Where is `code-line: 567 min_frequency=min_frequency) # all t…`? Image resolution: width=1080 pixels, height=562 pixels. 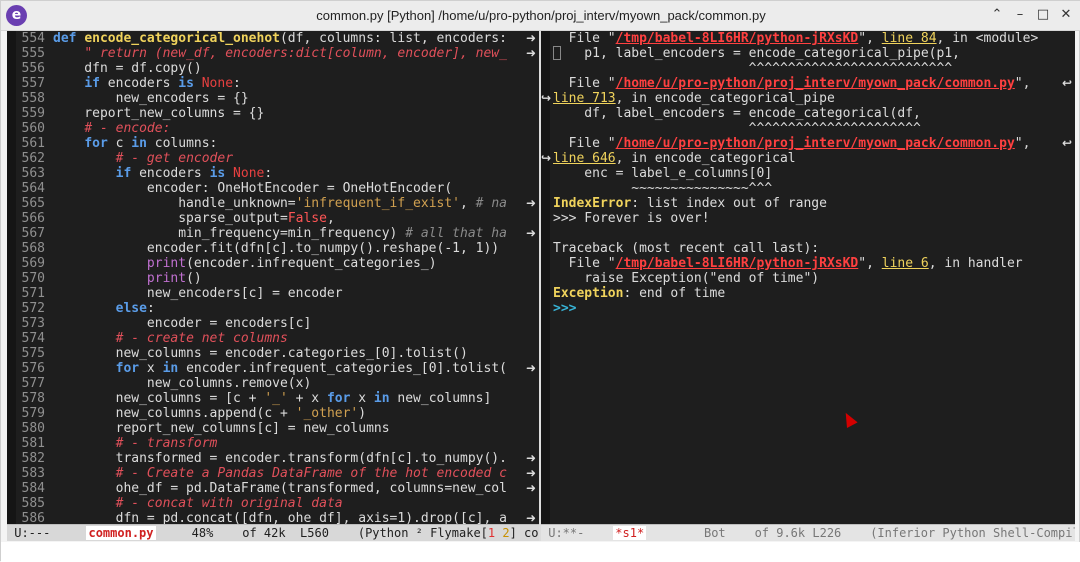
code-line: 567 min_frequency=min_frequency) # all t… is located at coordinates (257, 233).